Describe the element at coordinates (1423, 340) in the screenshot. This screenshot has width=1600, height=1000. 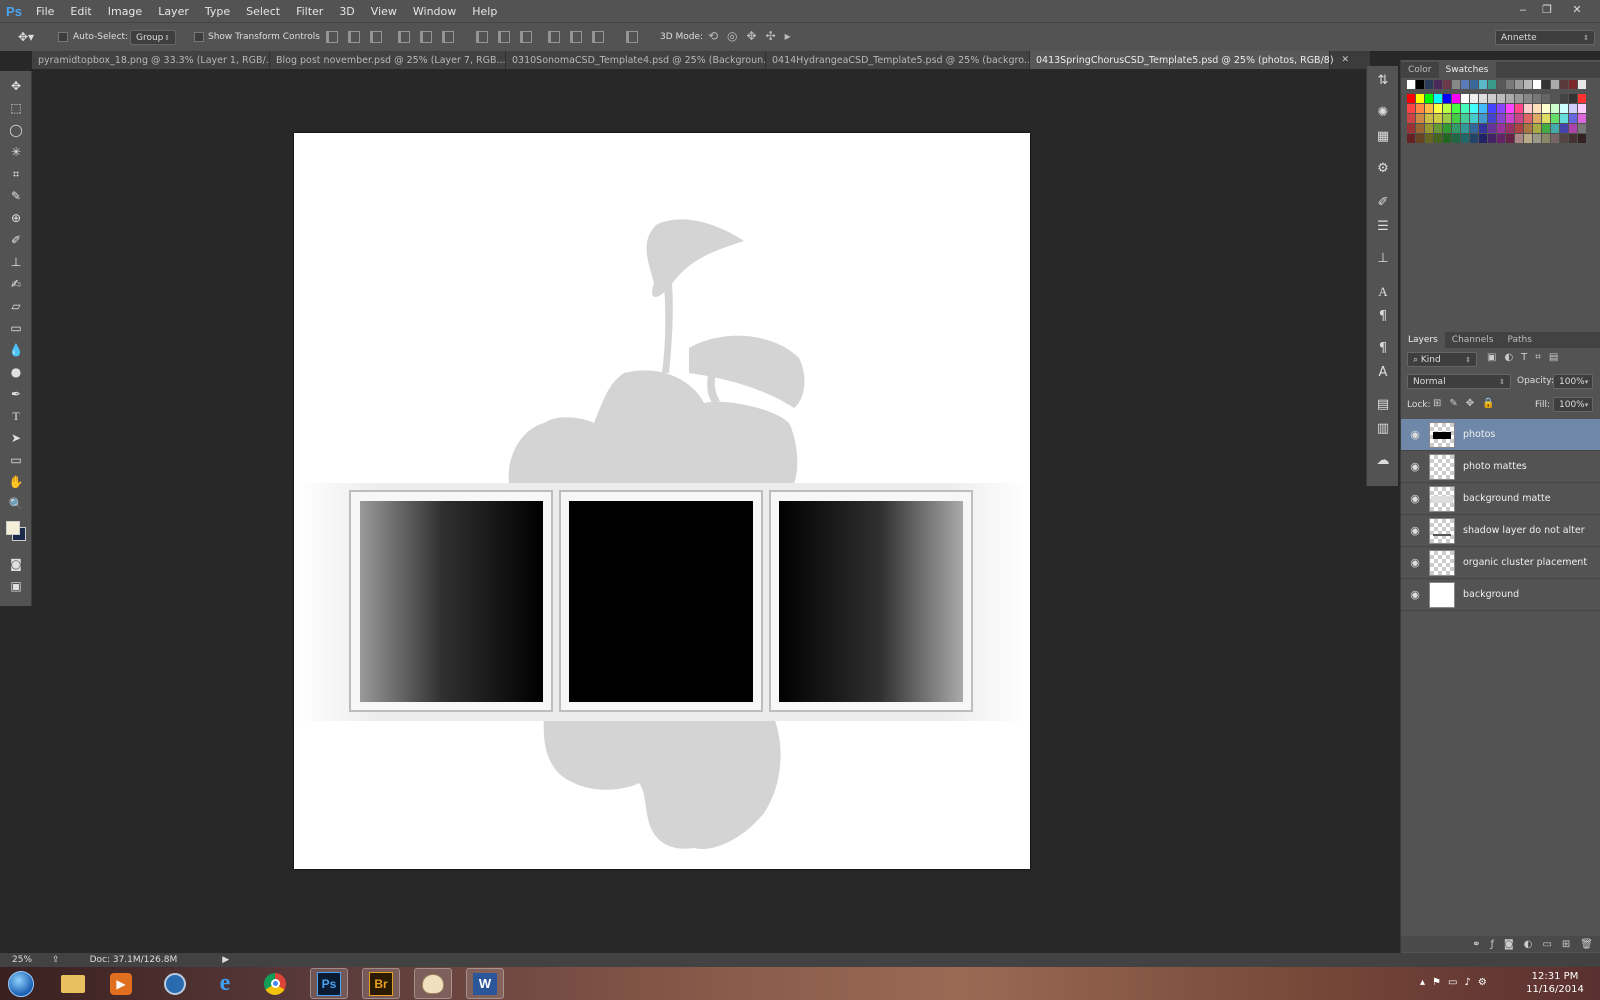
I see `tab-layers: Layers` at that location.